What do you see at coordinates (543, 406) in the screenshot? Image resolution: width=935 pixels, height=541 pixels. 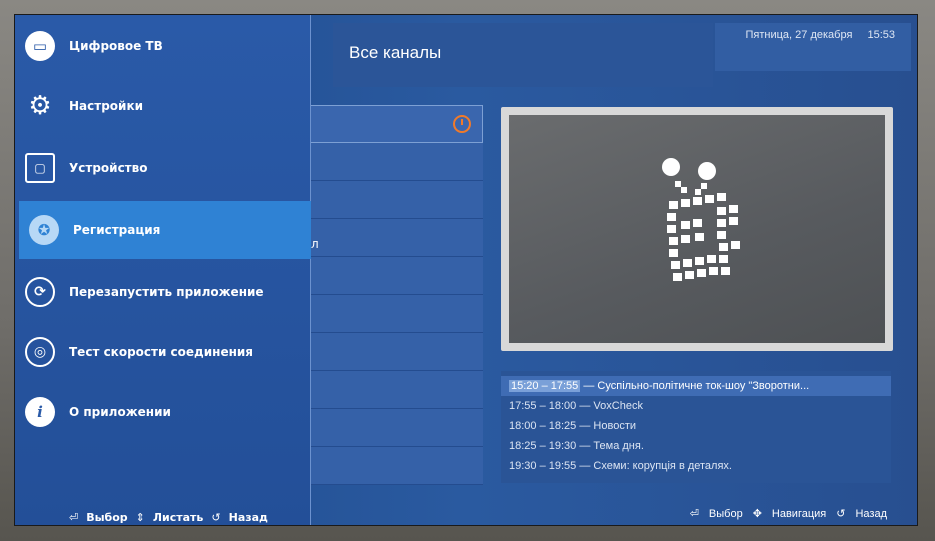 I see `epg-time: 17:55 – 18:00` at bounding box center [543, 406].